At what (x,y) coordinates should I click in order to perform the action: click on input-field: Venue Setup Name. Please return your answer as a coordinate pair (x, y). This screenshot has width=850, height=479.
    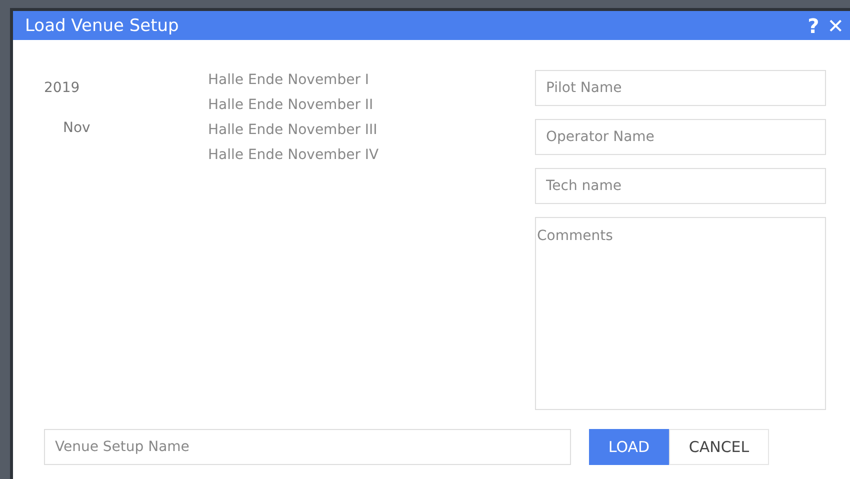
    Looking at the image, I should click on (307, 447).